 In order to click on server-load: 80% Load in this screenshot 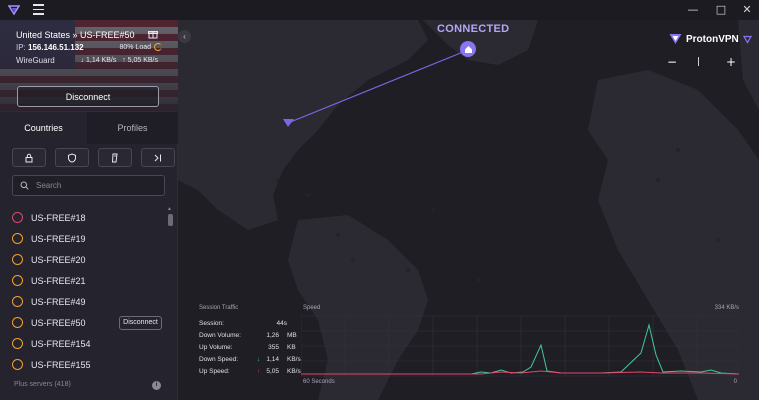, I will do `click(140, 47)`.